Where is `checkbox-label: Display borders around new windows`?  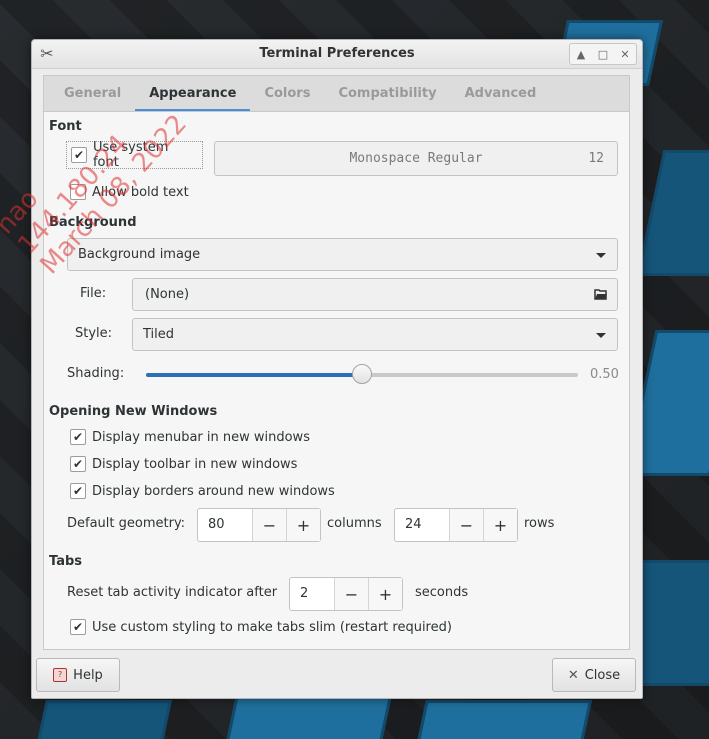
checkbox-label: Display borders around new windows is located at coordinates (213, 491).